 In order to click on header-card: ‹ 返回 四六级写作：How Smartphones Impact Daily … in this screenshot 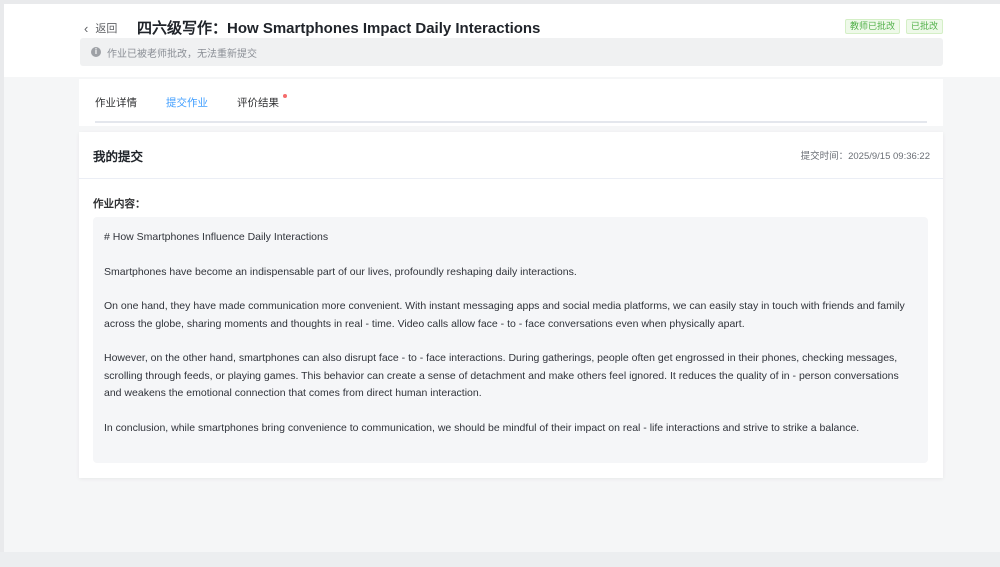, I will do `click(502, 40)`.